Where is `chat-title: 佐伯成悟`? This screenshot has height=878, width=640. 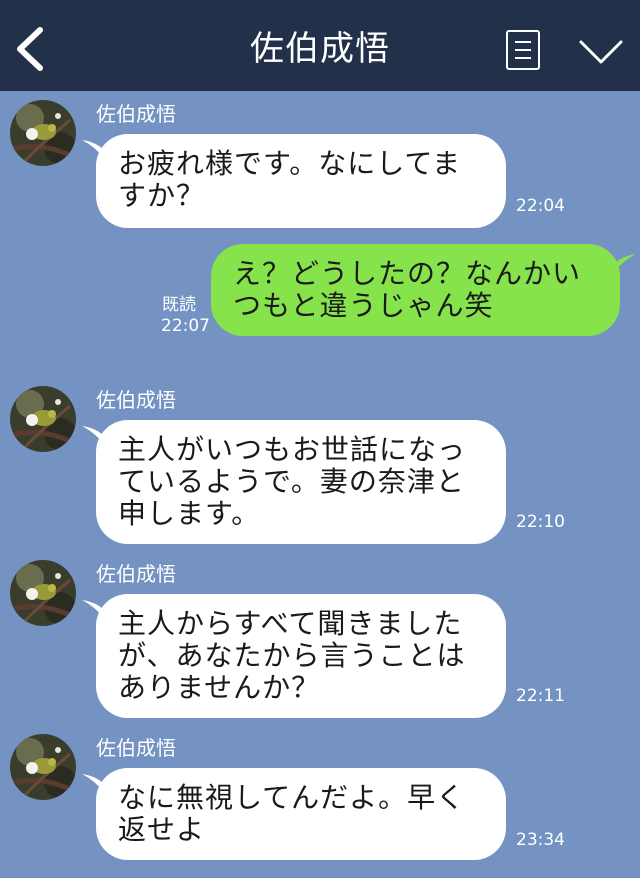
chat-title: 佐伯成悟 is located at coordinates (320, 49).